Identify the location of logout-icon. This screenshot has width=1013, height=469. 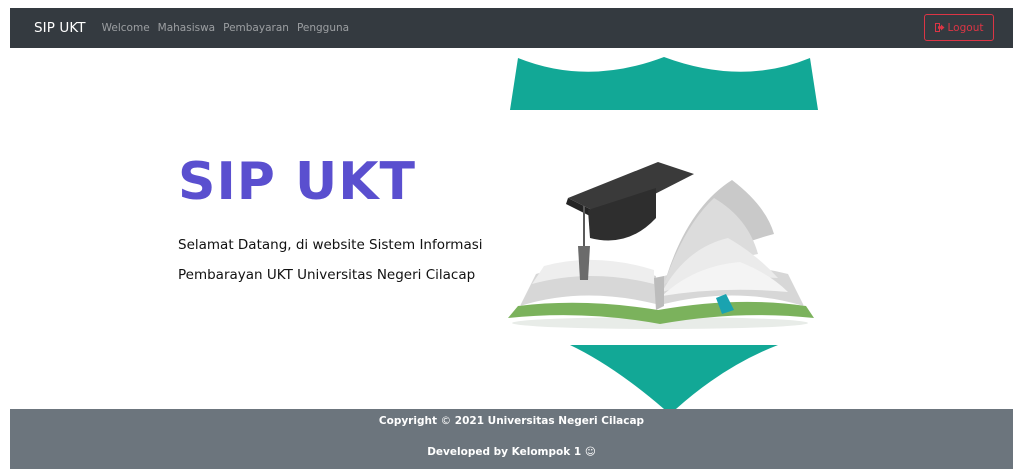
(939, 27).